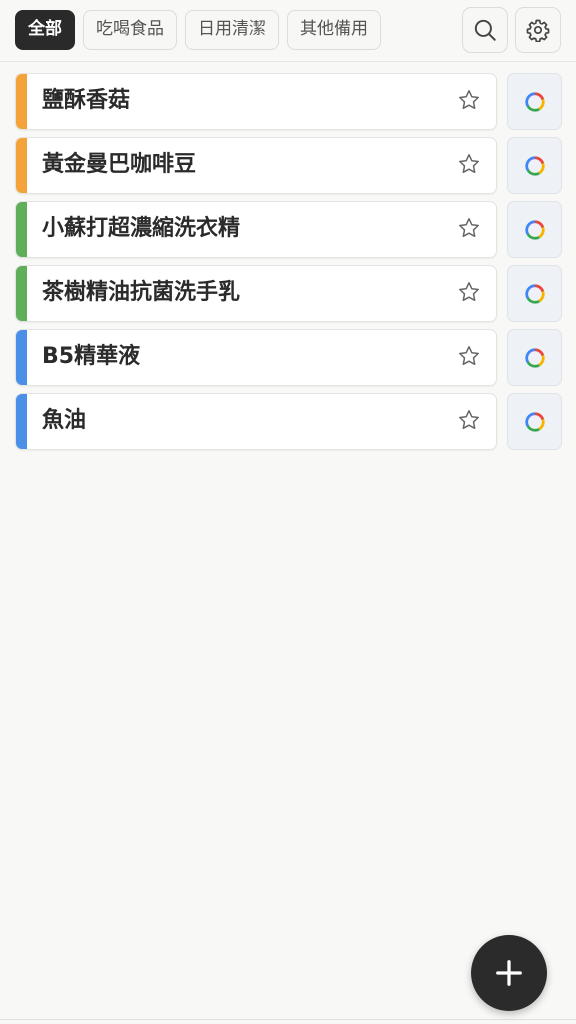  I want to click on item-card: 黃金曼巴咖啡豆, so click(256, 165).